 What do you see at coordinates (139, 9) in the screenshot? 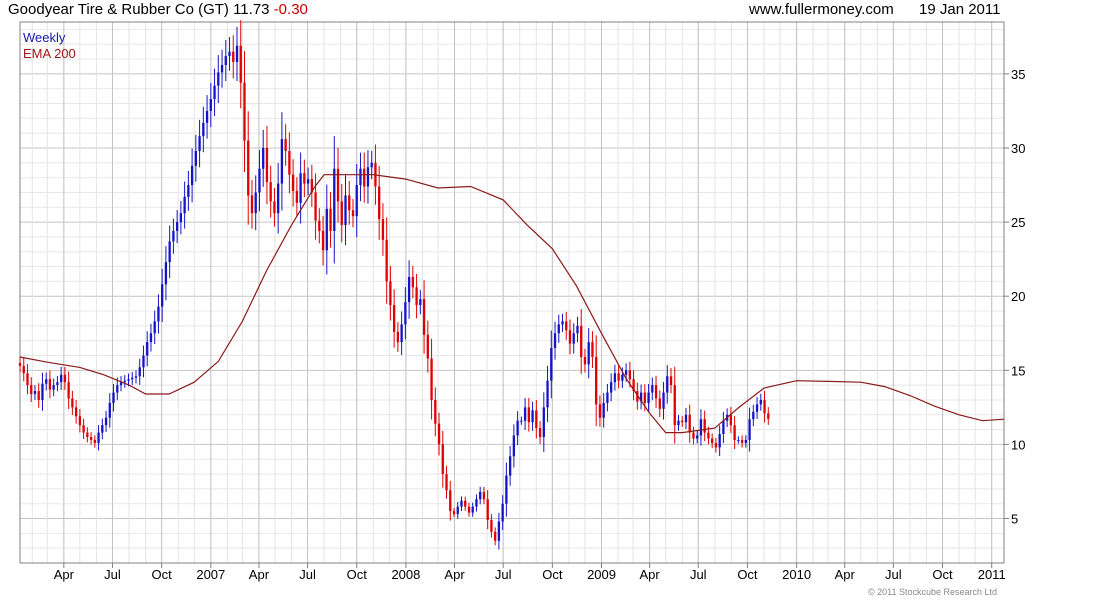
I see `ticker-title: Goodyear Tire & Rubber Co (GT) 11.73` at bounding box center [139, 9].